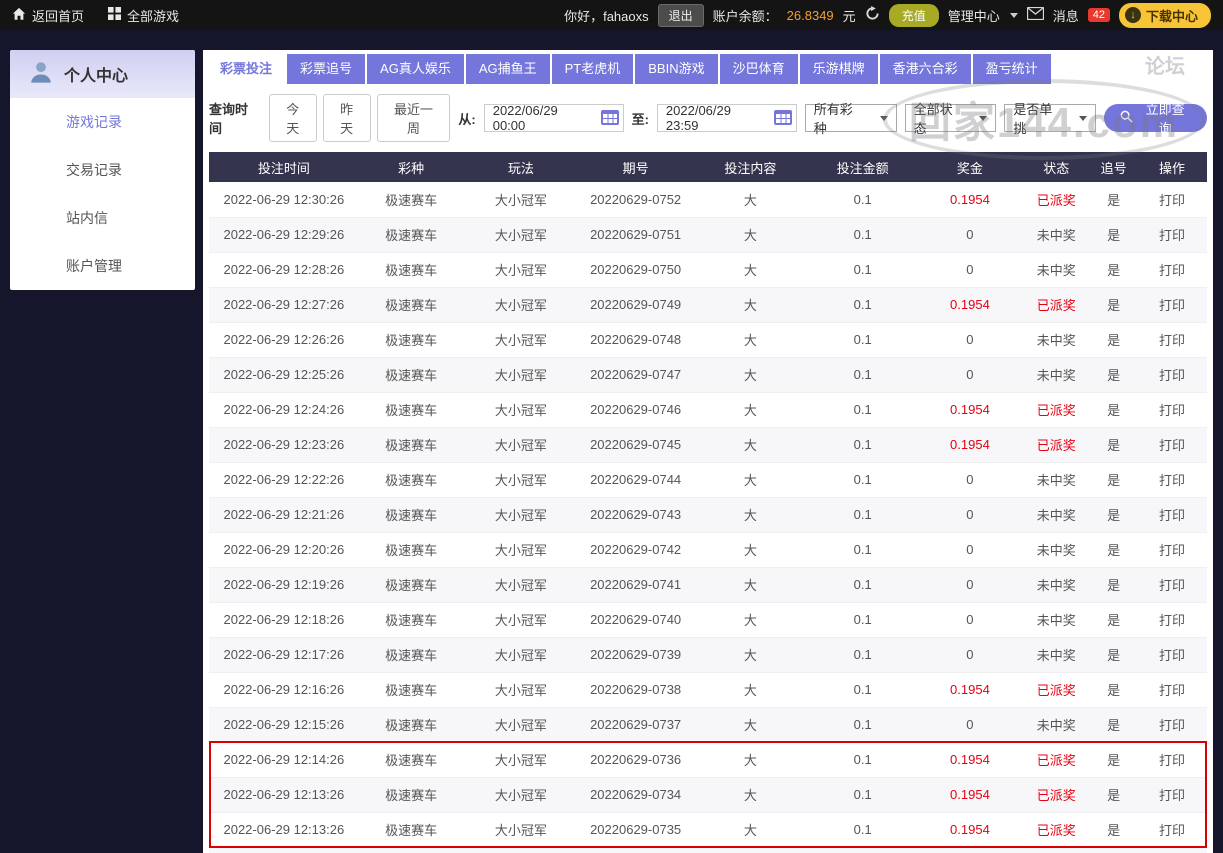 This screenshot has width=1223, height=853. I want to click on balance-label: 账户余额：, so click(745, 16).